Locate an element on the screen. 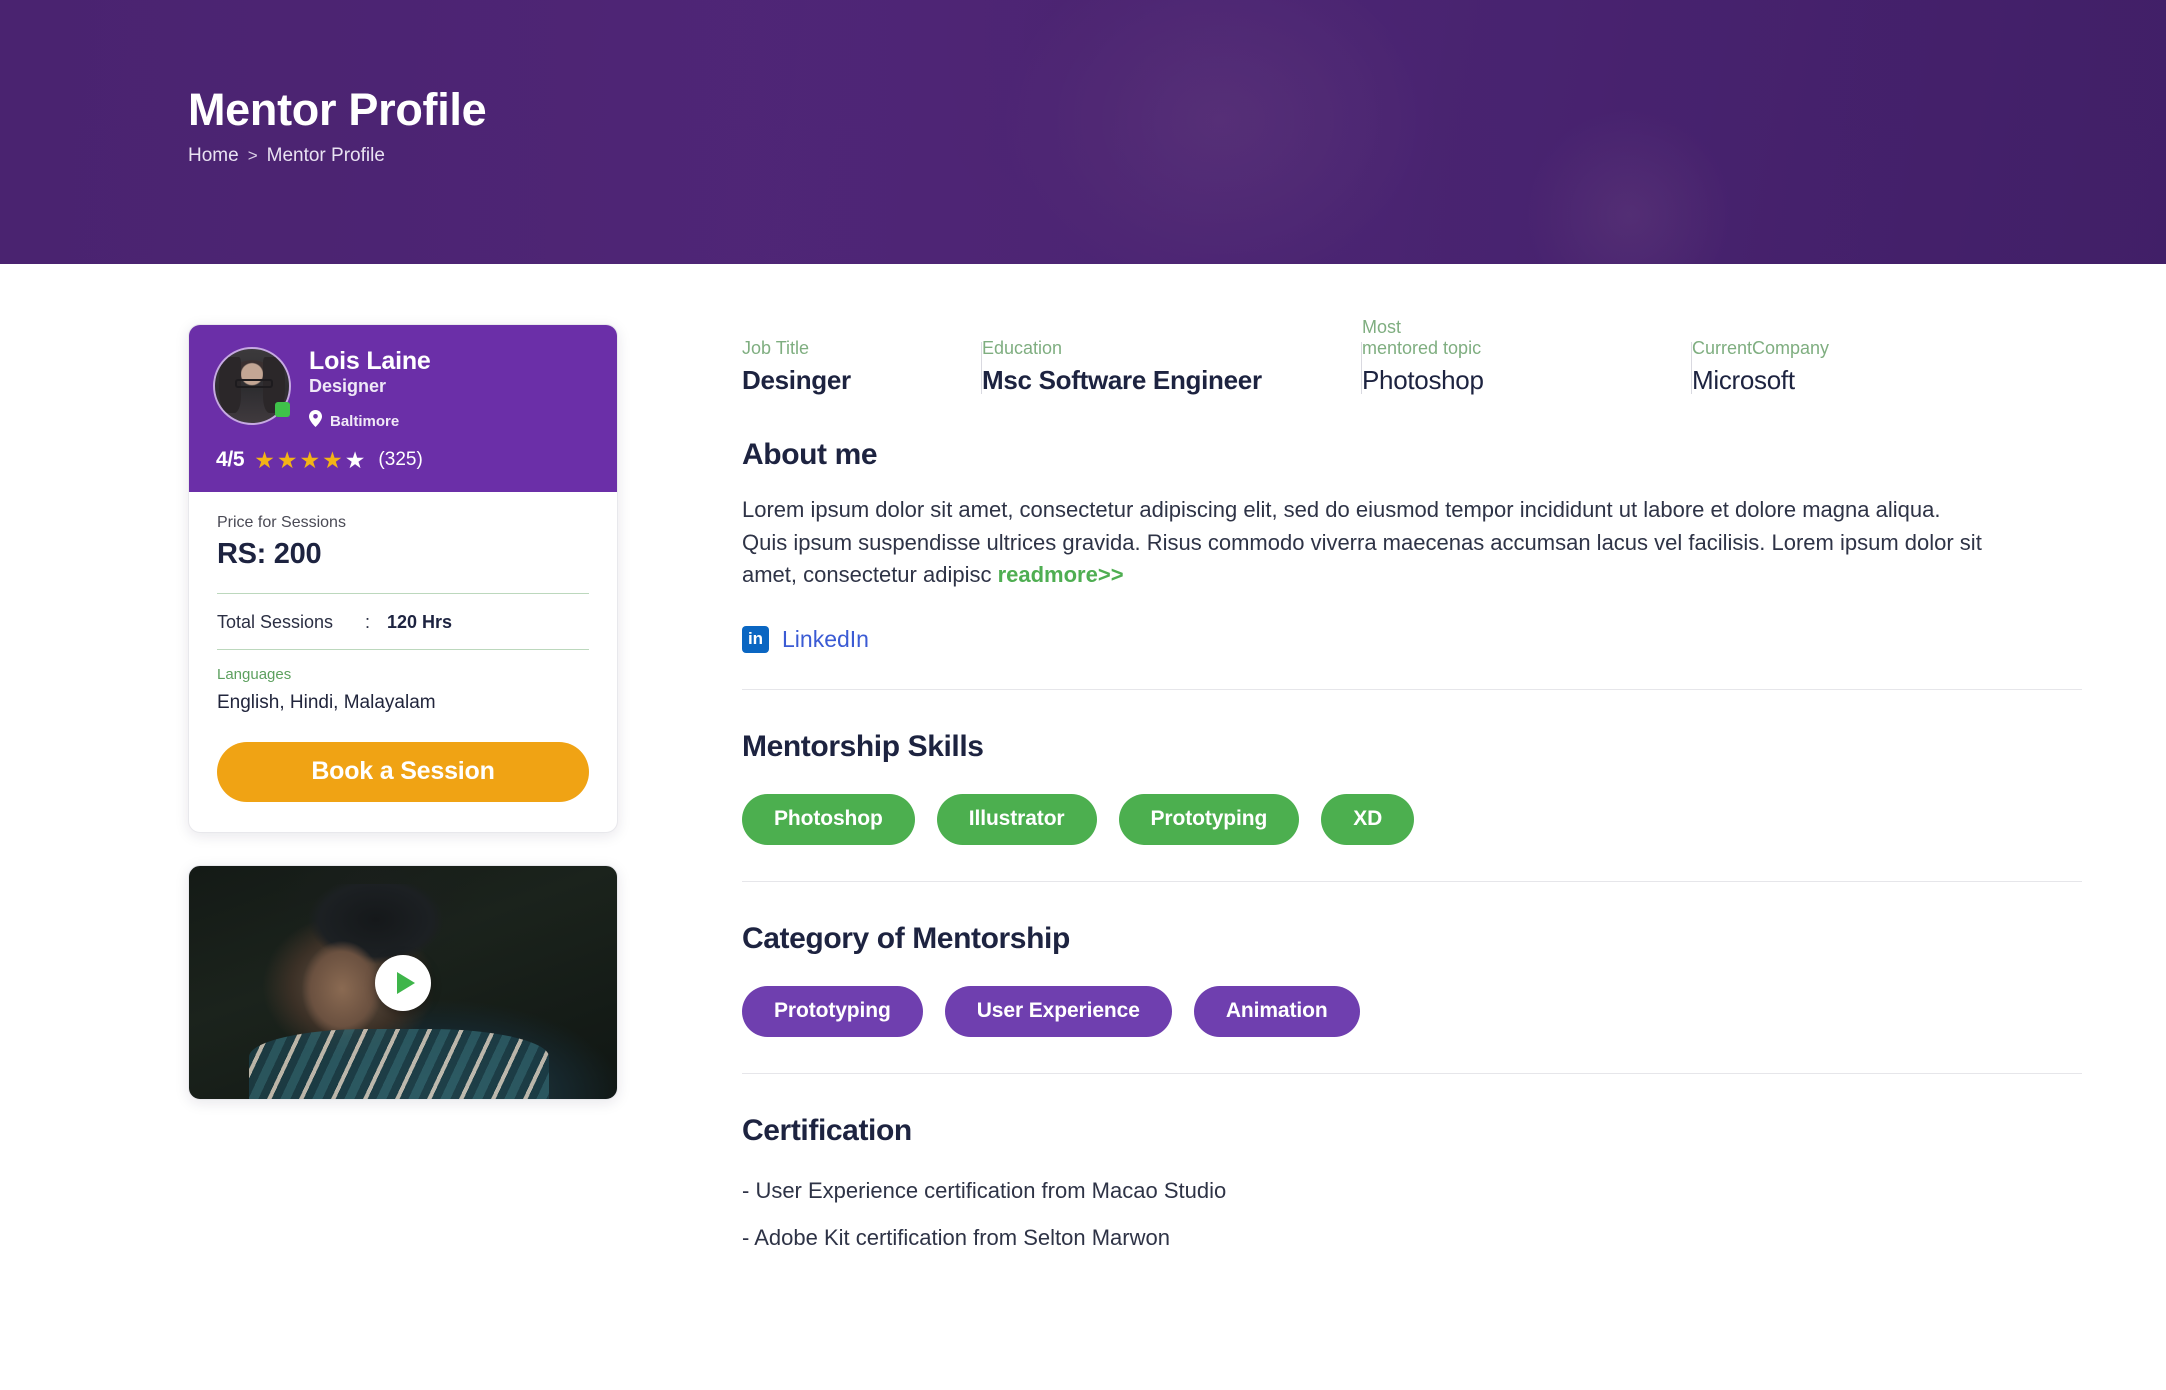  languages-label: Languages is located at coordinates (254, 674).